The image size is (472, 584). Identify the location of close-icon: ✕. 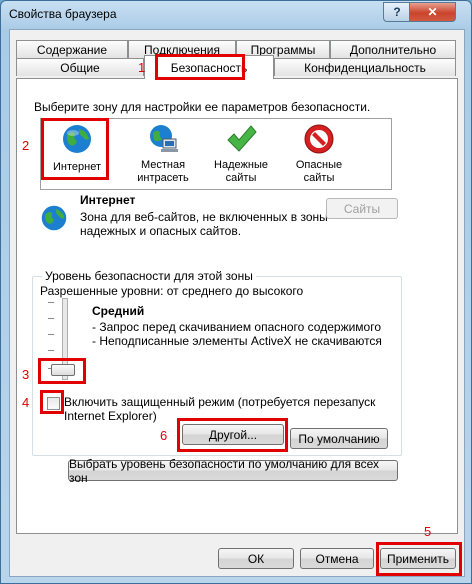
(432, 12).